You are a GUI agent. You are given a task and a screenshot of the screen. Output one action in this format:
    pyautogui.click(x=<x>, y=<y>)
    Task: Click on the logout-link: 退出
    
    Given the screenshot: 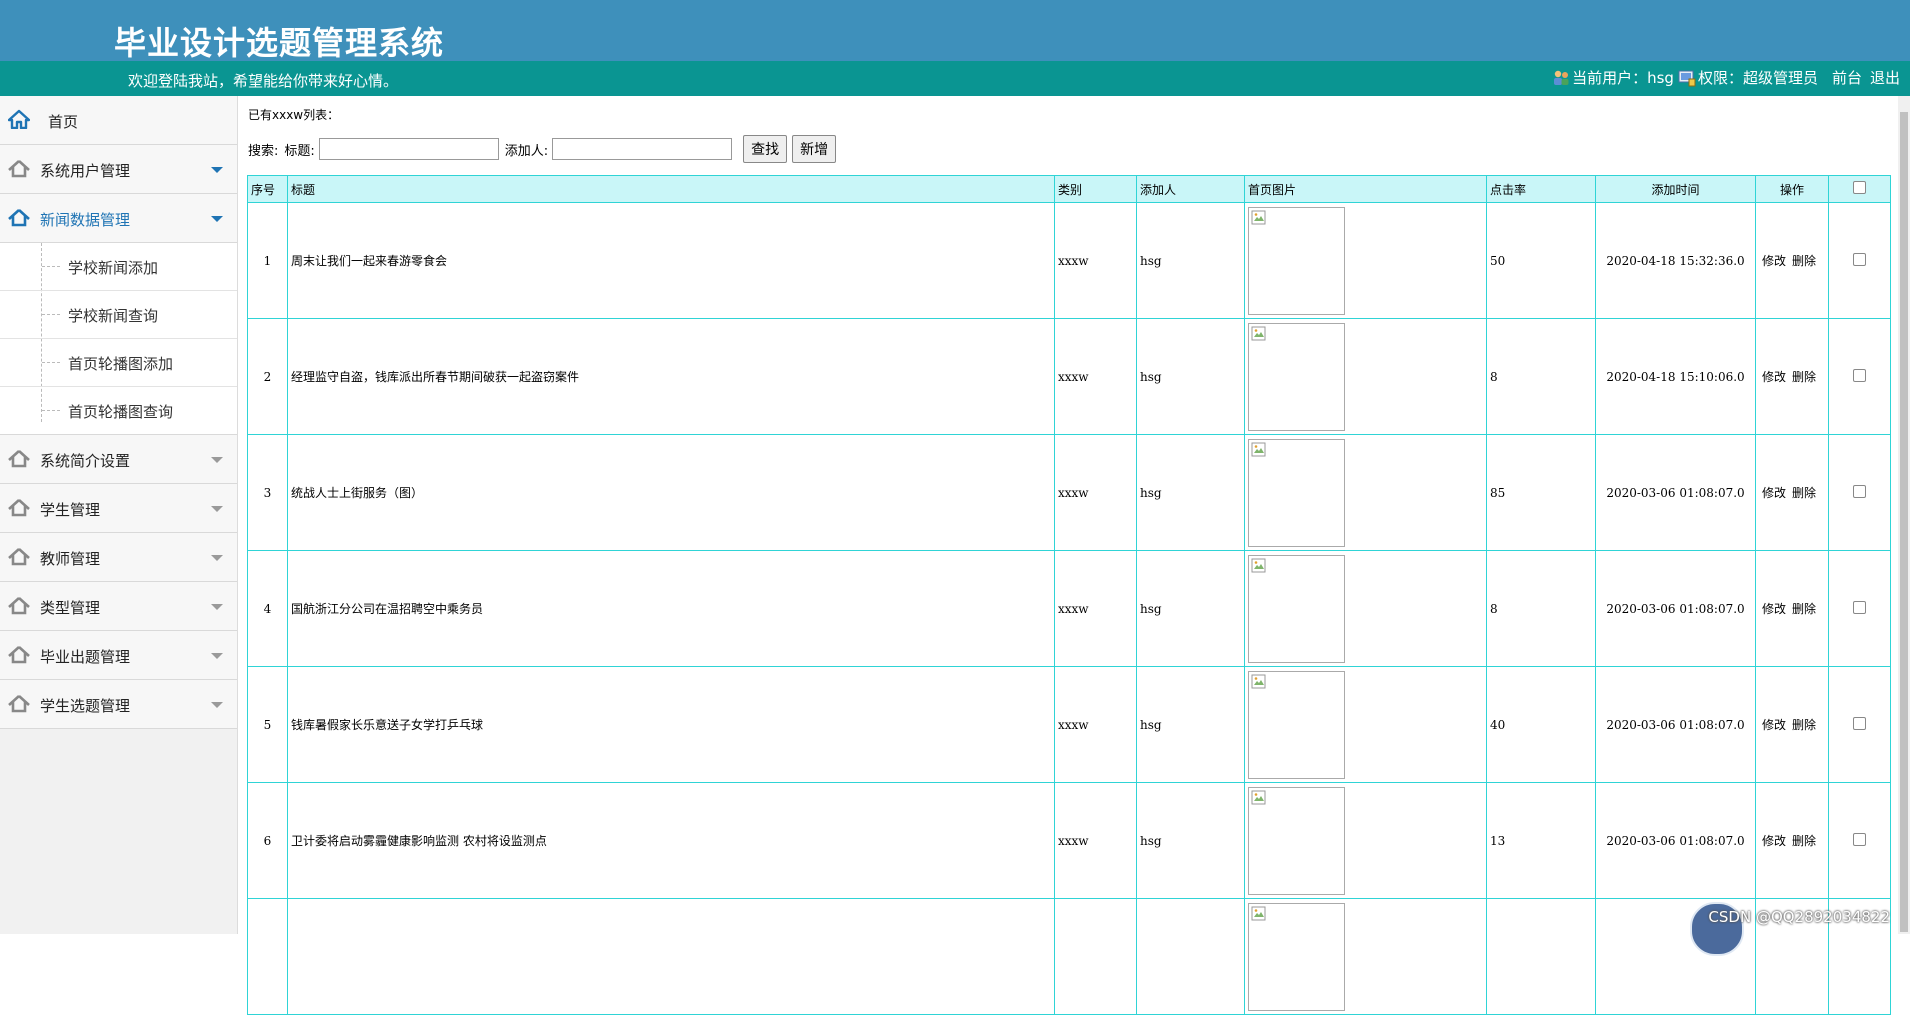 What is the action you would take?
    pyautogui.click(x=1885, y=77)
    